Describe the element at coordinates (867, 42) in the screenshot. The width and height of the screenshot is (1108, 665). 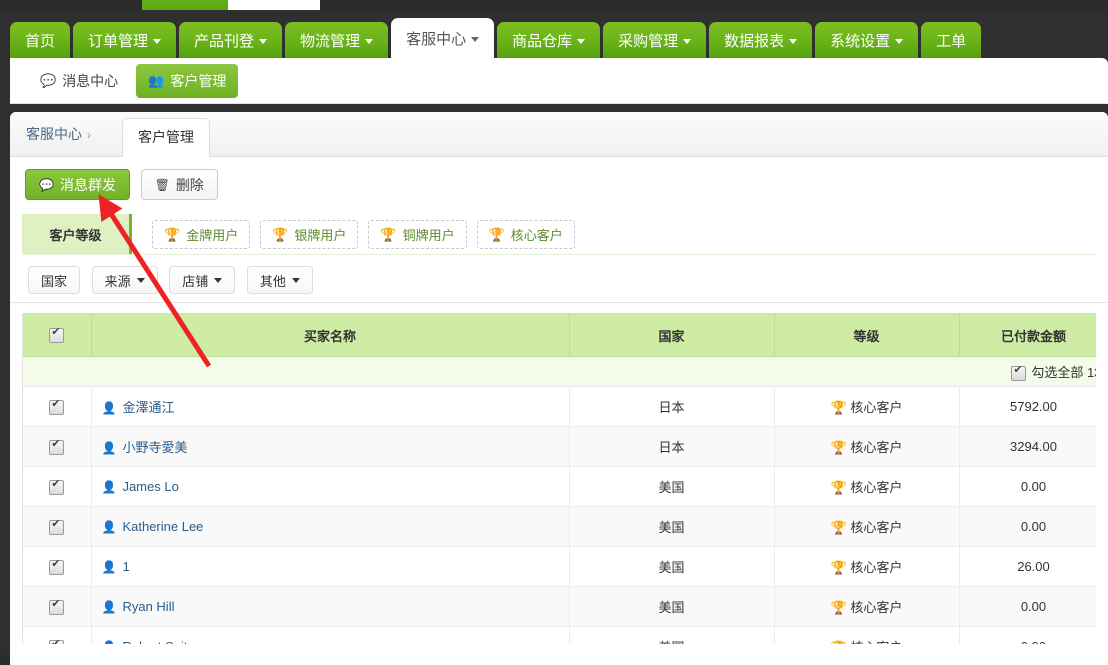
I see `nav-tab-system-settings: 系统设置` at that location.